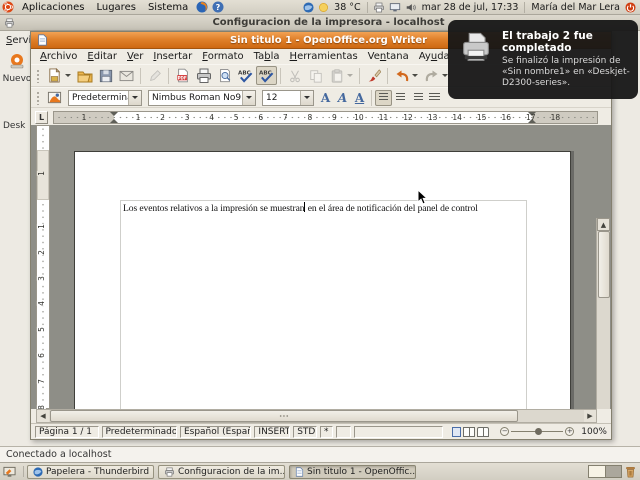 This screenshot has width=640, height=480. Describe the element at coordinates (172, 56) in the screenshot. I see `writer-menu-insertar: Insertar` at that location.